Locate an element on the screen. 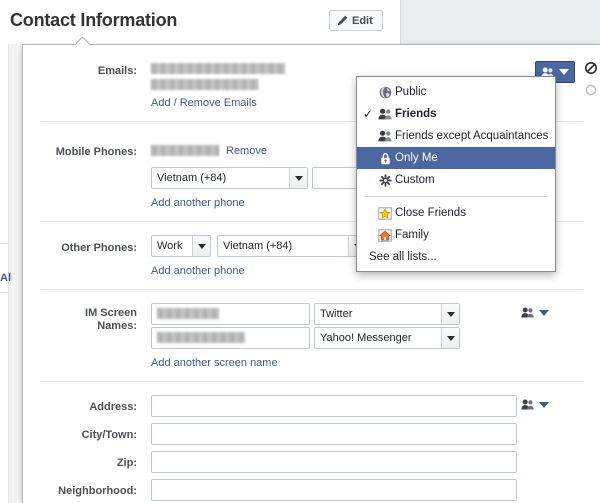 Image resolution: width=600 pixels, height=503 pixels. edit-button: Edit is located at coordinates (356, 20).